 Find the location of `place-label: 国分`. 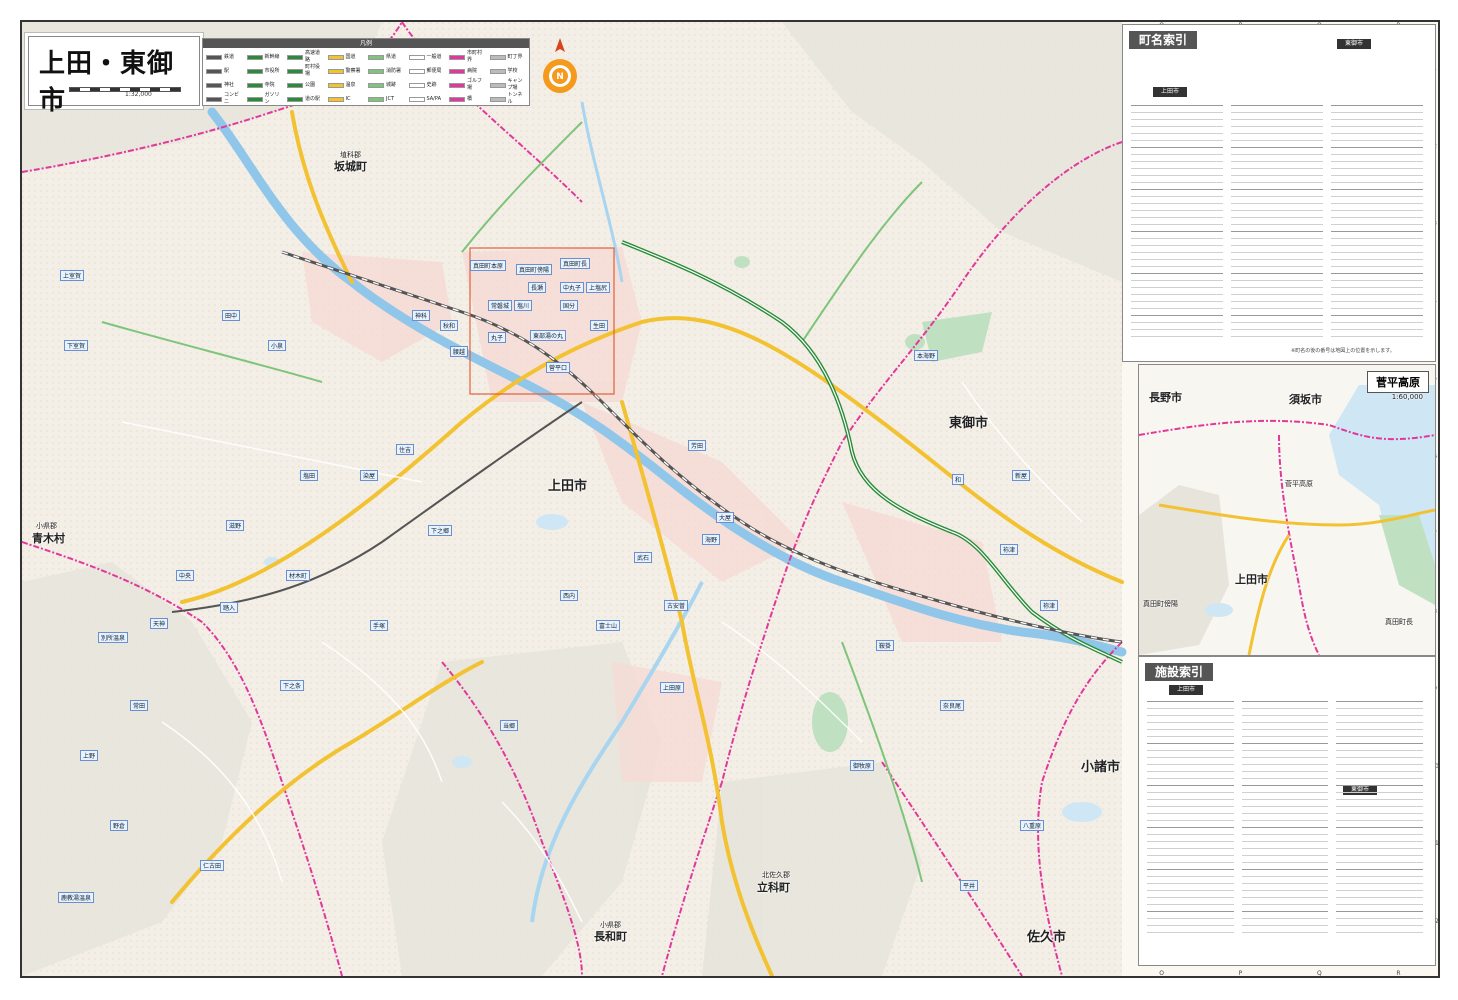

place-label: 国分 is located at coordinates (569, 305).